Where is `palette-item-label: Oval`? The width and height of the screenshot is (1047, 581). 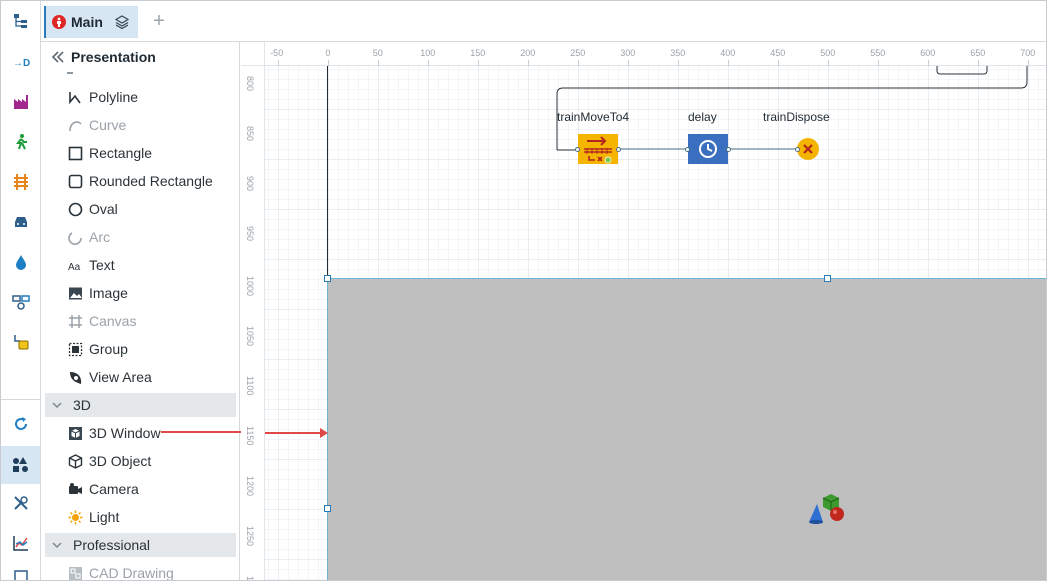 palette-item-label: Oval is located at coordinates (103, 209).